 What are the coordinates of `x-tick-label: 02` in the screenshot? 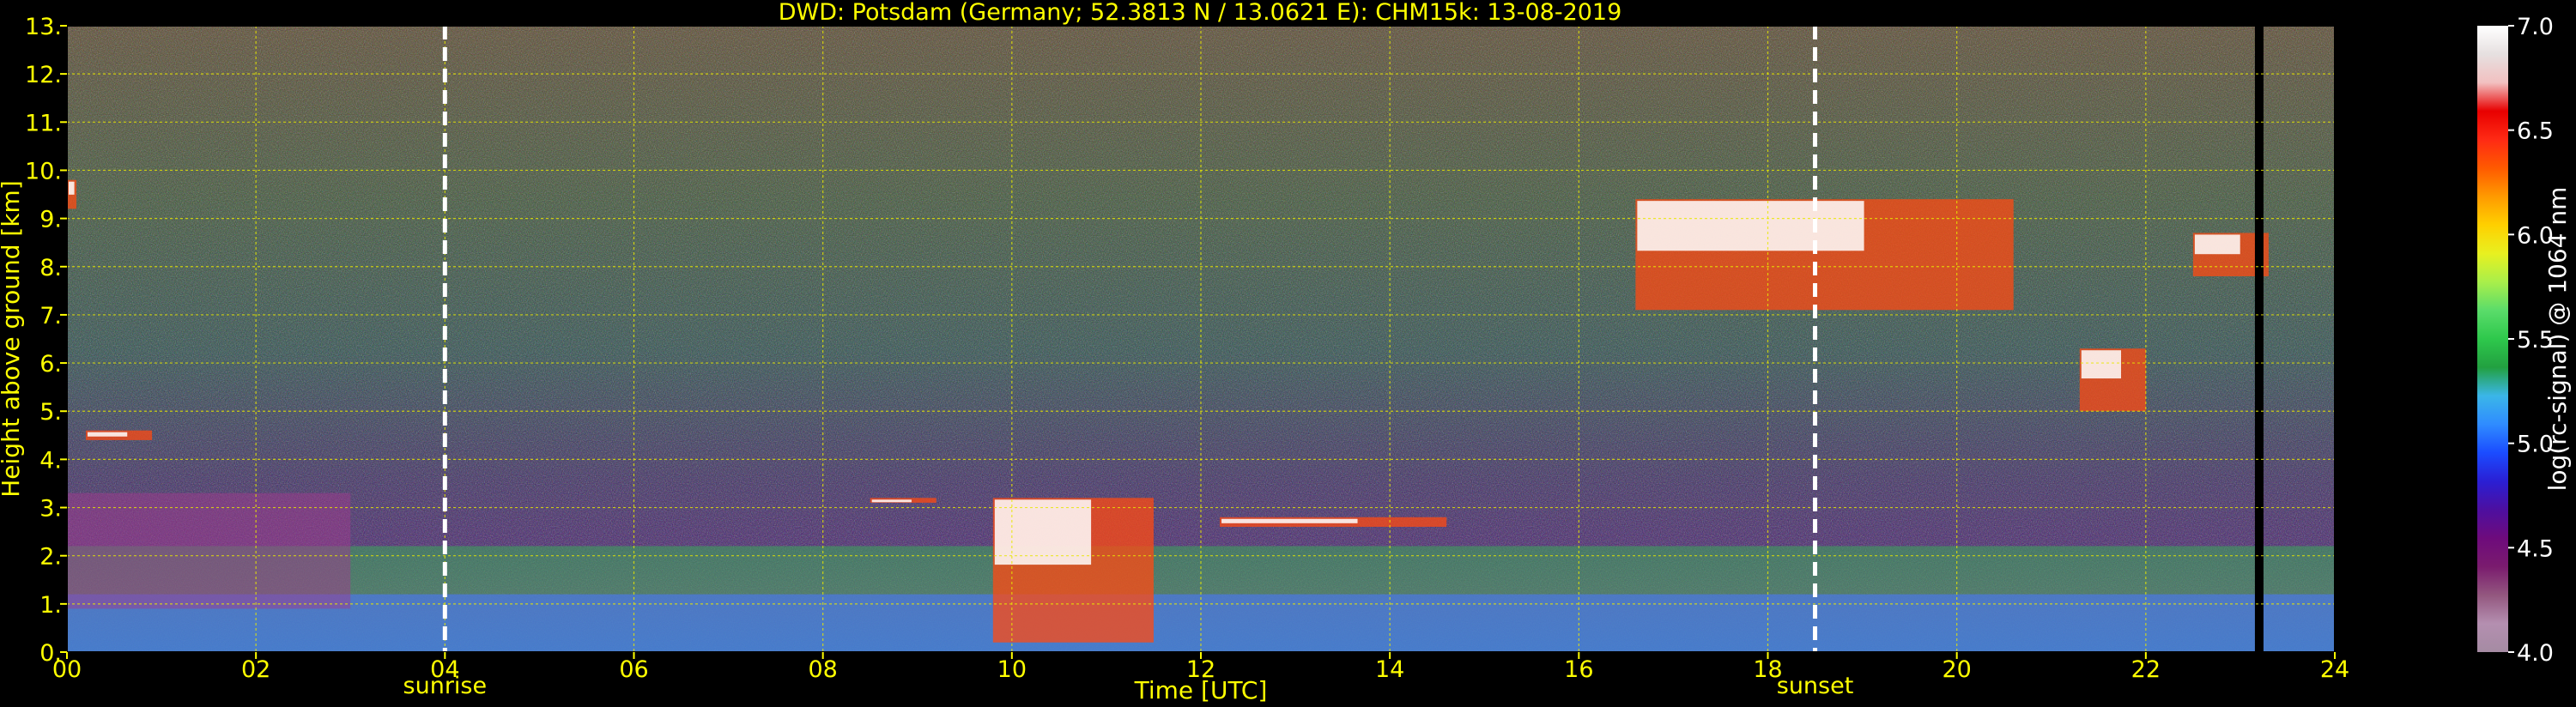 It's located at (255, 670).